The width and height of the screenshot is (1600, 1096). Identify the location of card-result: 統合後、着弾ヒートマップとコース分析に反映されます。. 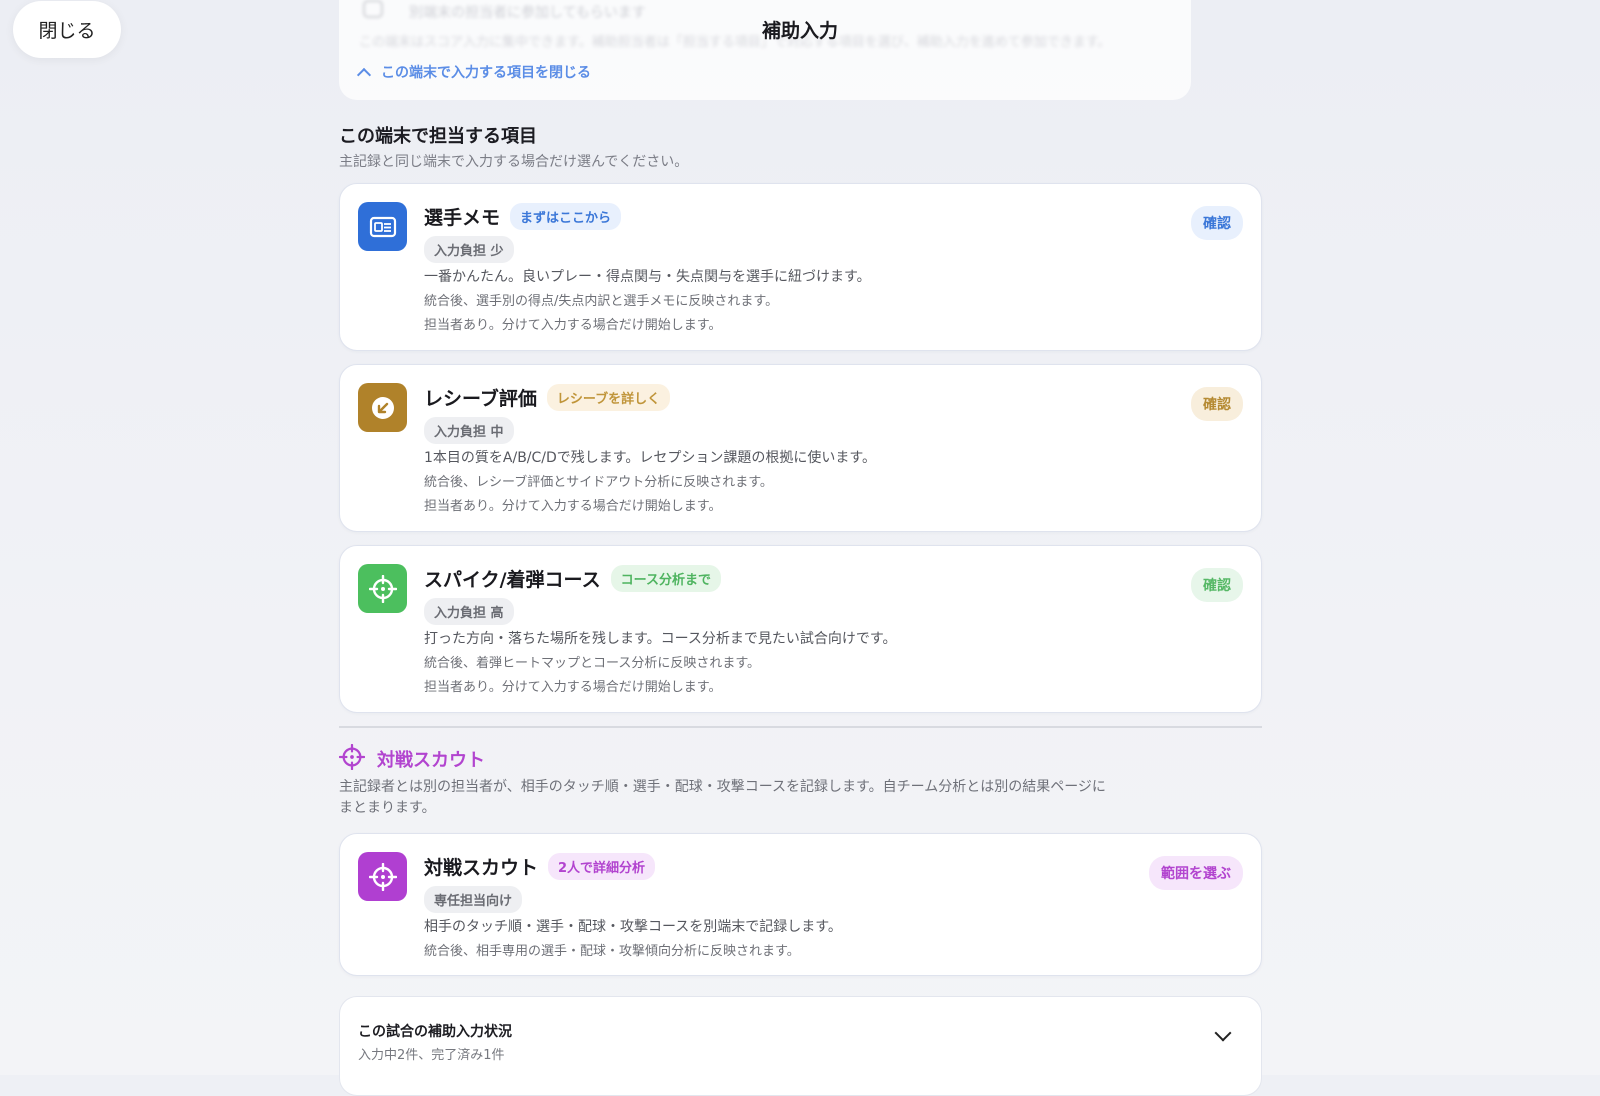
(592, 661).